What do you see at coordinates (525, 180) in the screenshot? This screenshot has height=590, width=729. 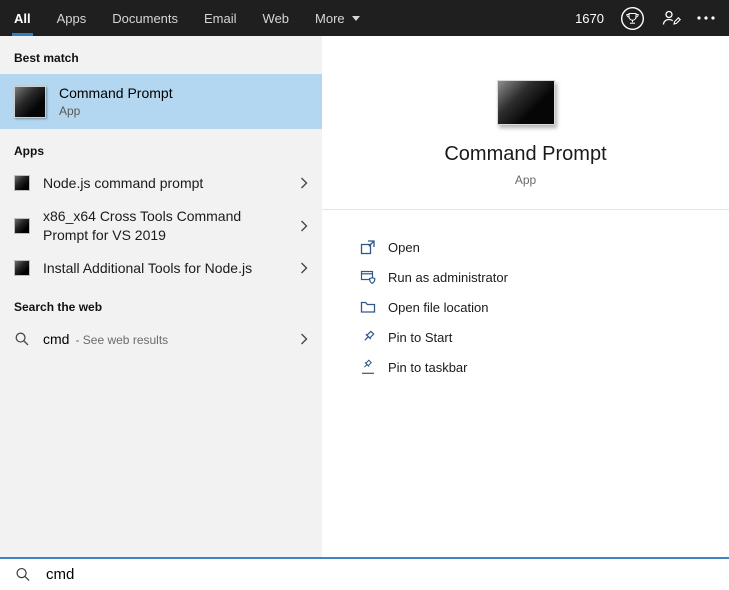 I see `preview-subtitle: App` at bounding box center [525, 180].